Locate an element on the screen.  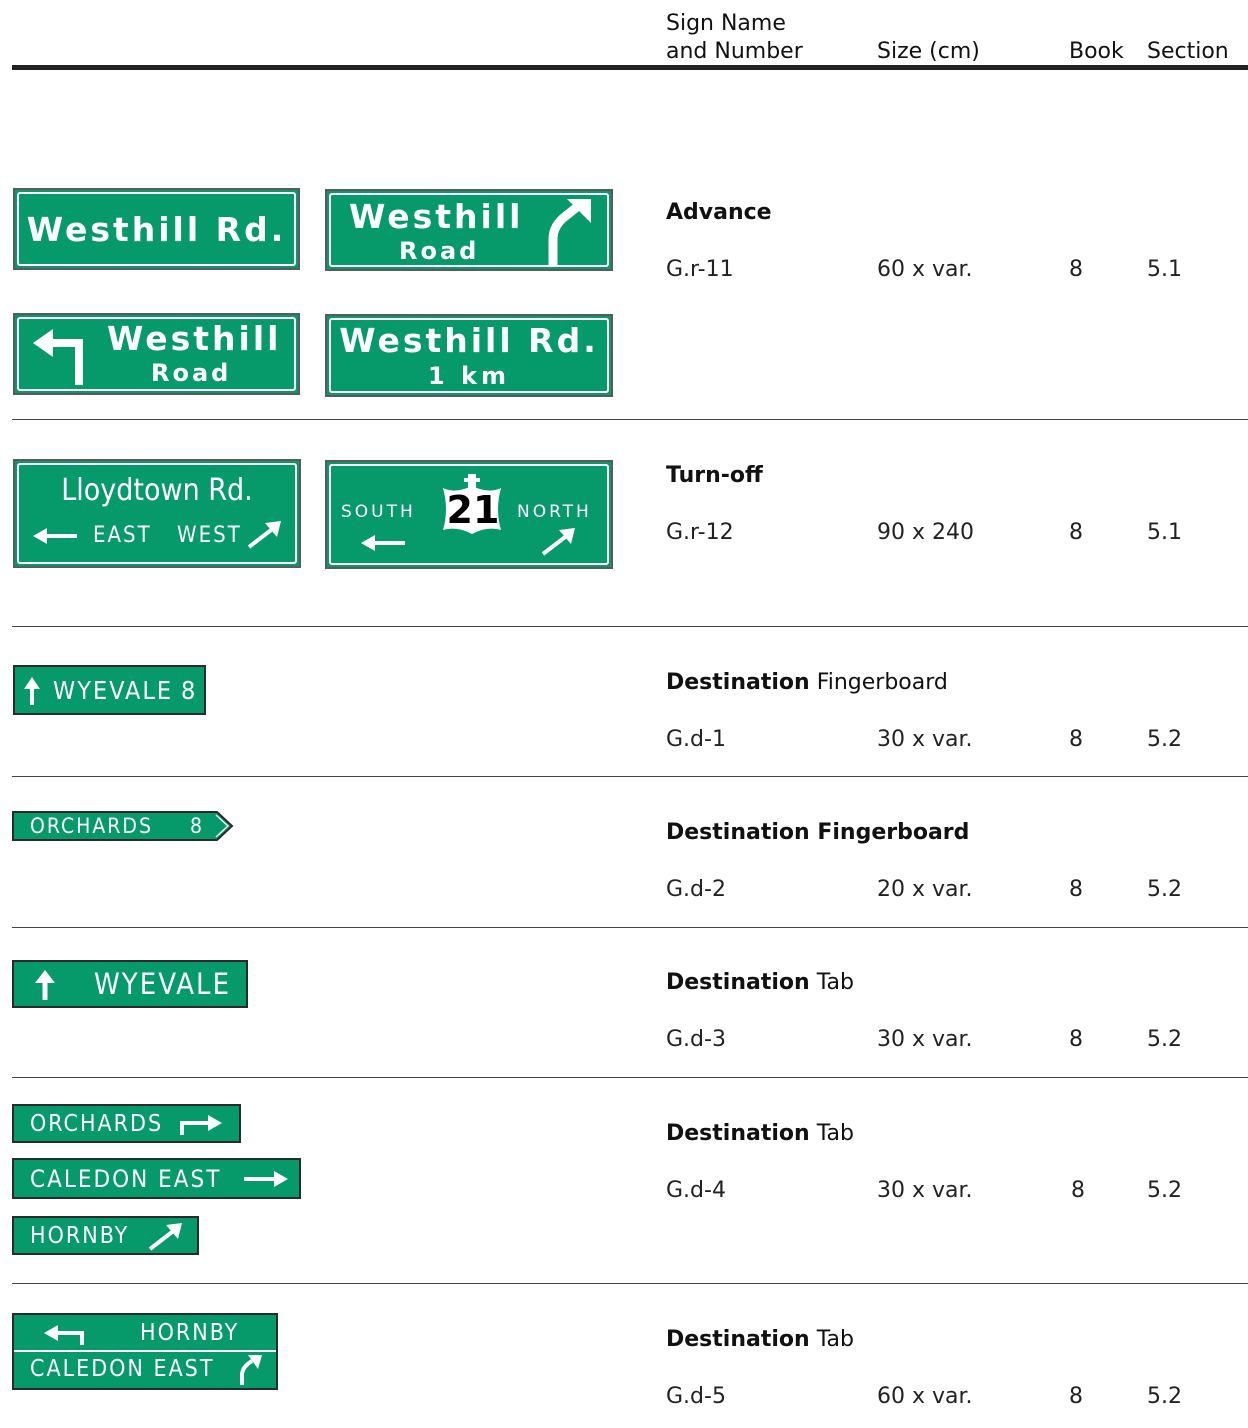
sign-orchards-tab: ORCHARDS is located at coordinates (126, 1123).